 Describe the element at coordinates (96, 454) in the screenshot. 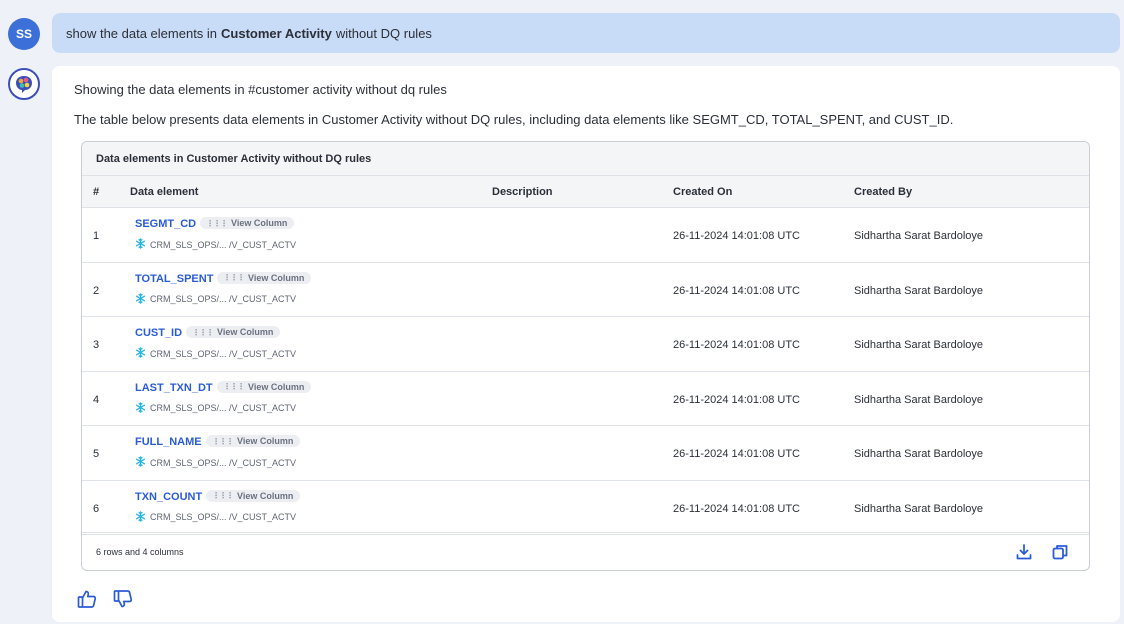

I see `row-number: 5` at that location.